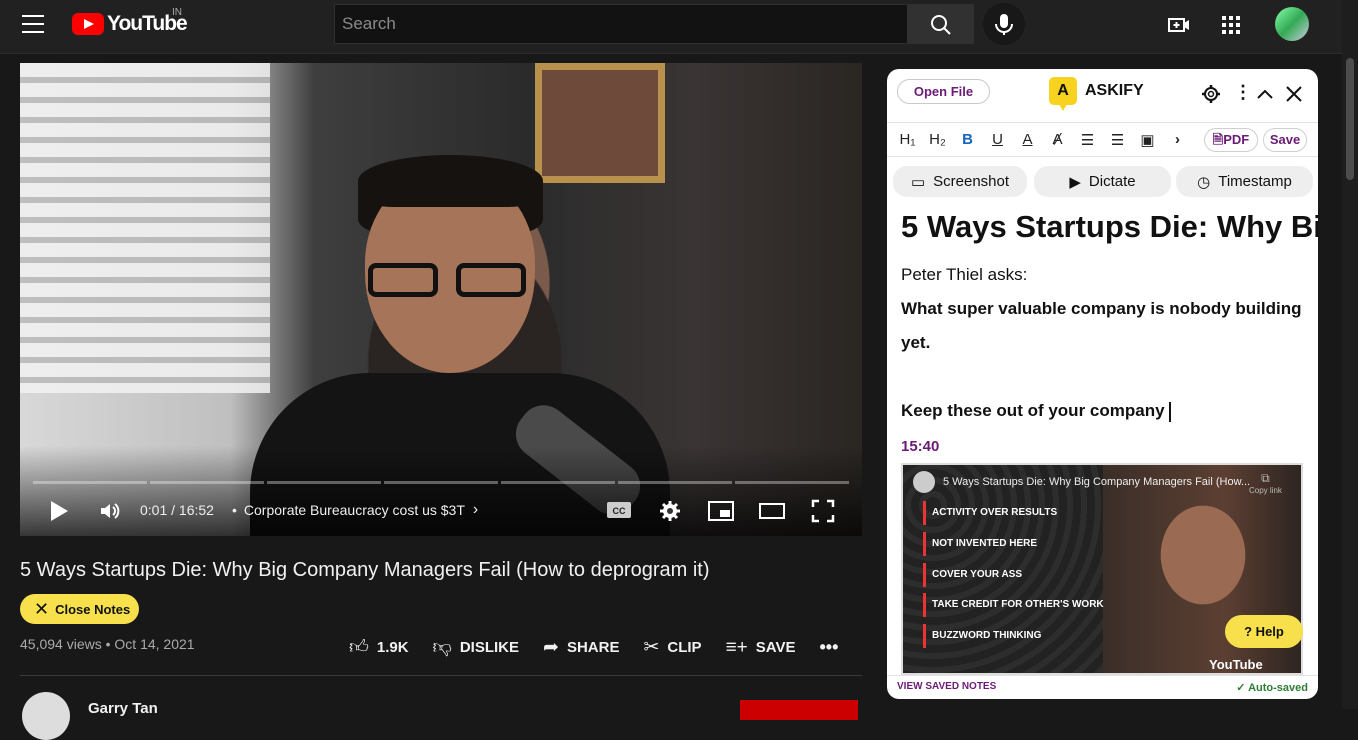  What do you see at coordinates (1063, 94) in the screenshot?
I see `askify-logo-icon: A` at bounding box center [1063, 94].